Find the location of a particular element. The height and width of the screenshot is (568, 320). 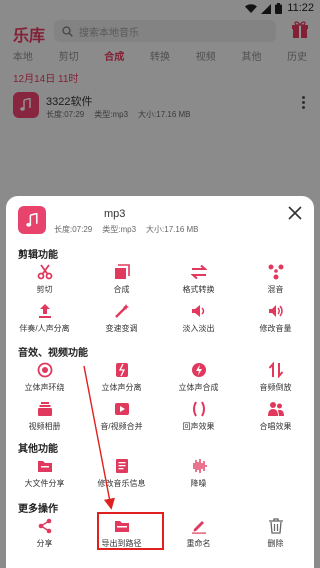

stereo-surround-label: 立体声环绕 is located at coordinates (44, 387).